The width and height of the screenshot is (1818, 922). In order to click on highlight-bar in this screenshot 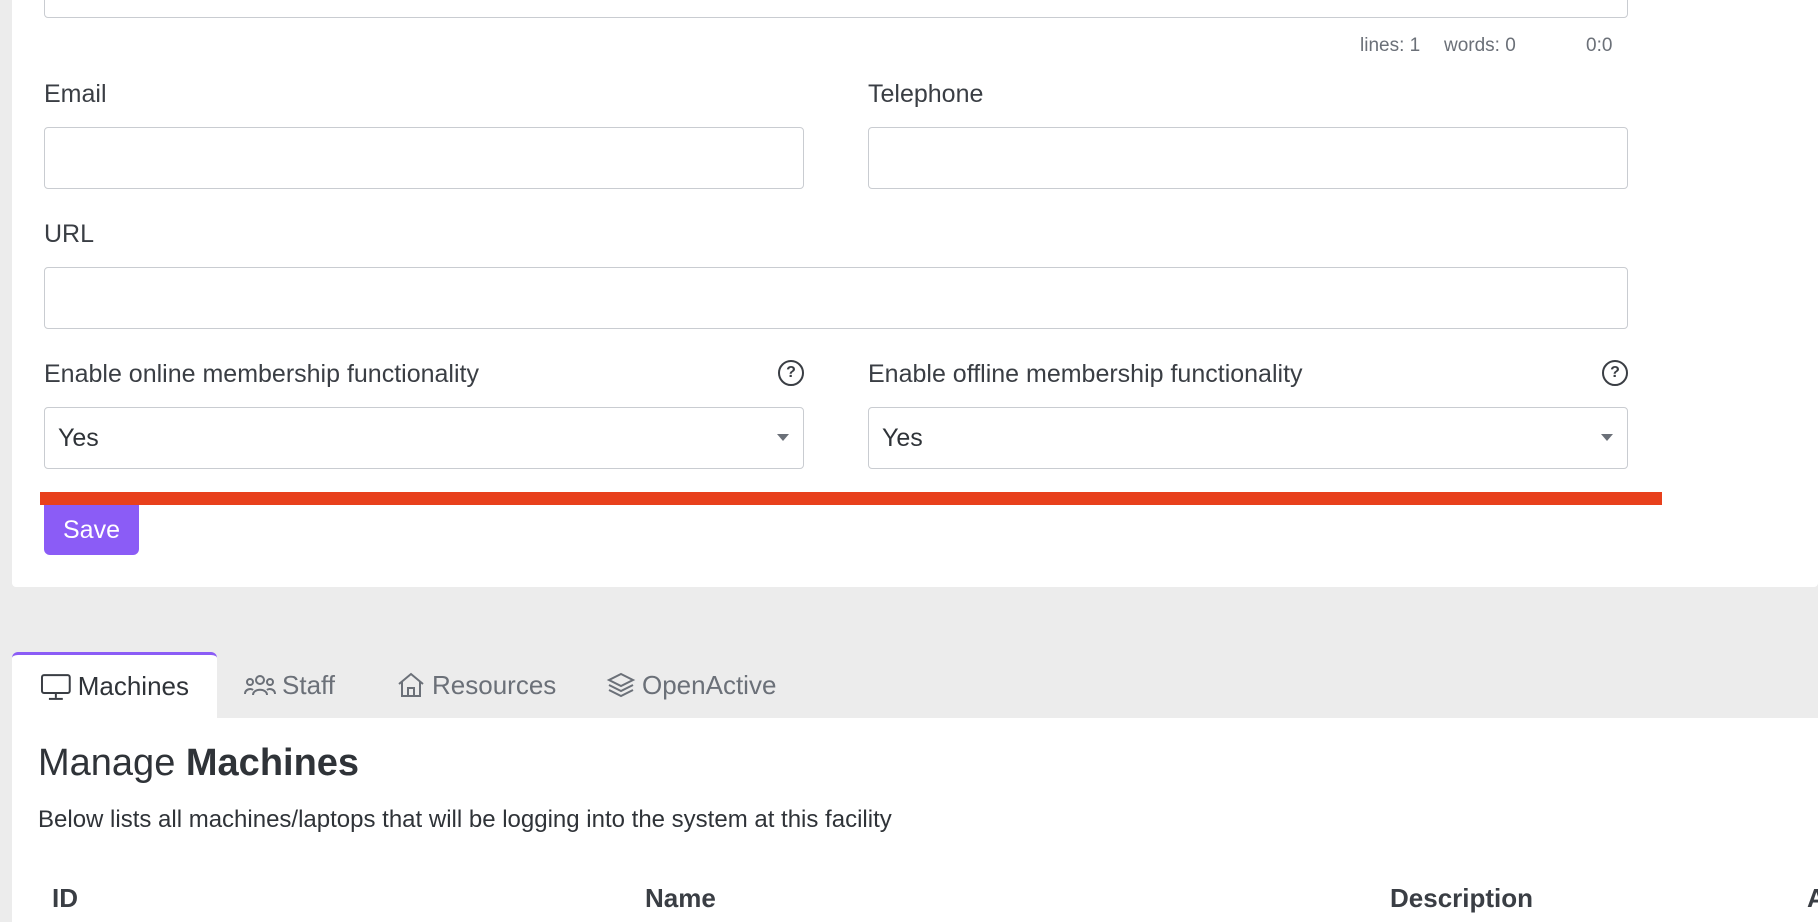, I will do `click(851, 498)`.